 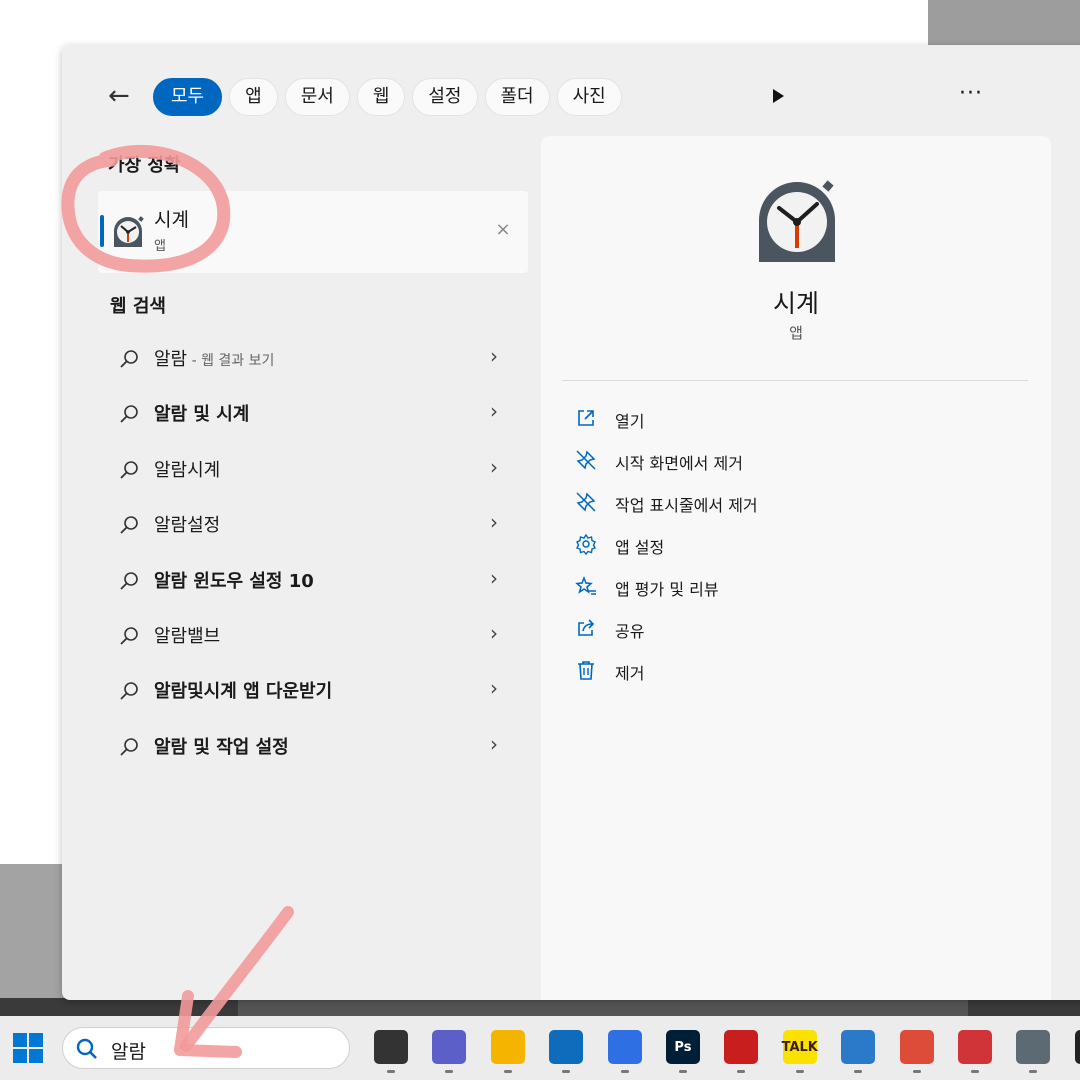 What do you see at coordinates (624, 1047) in the screenshot?
I see `app-hexagon-icon` at bounding box center [624, 1047].